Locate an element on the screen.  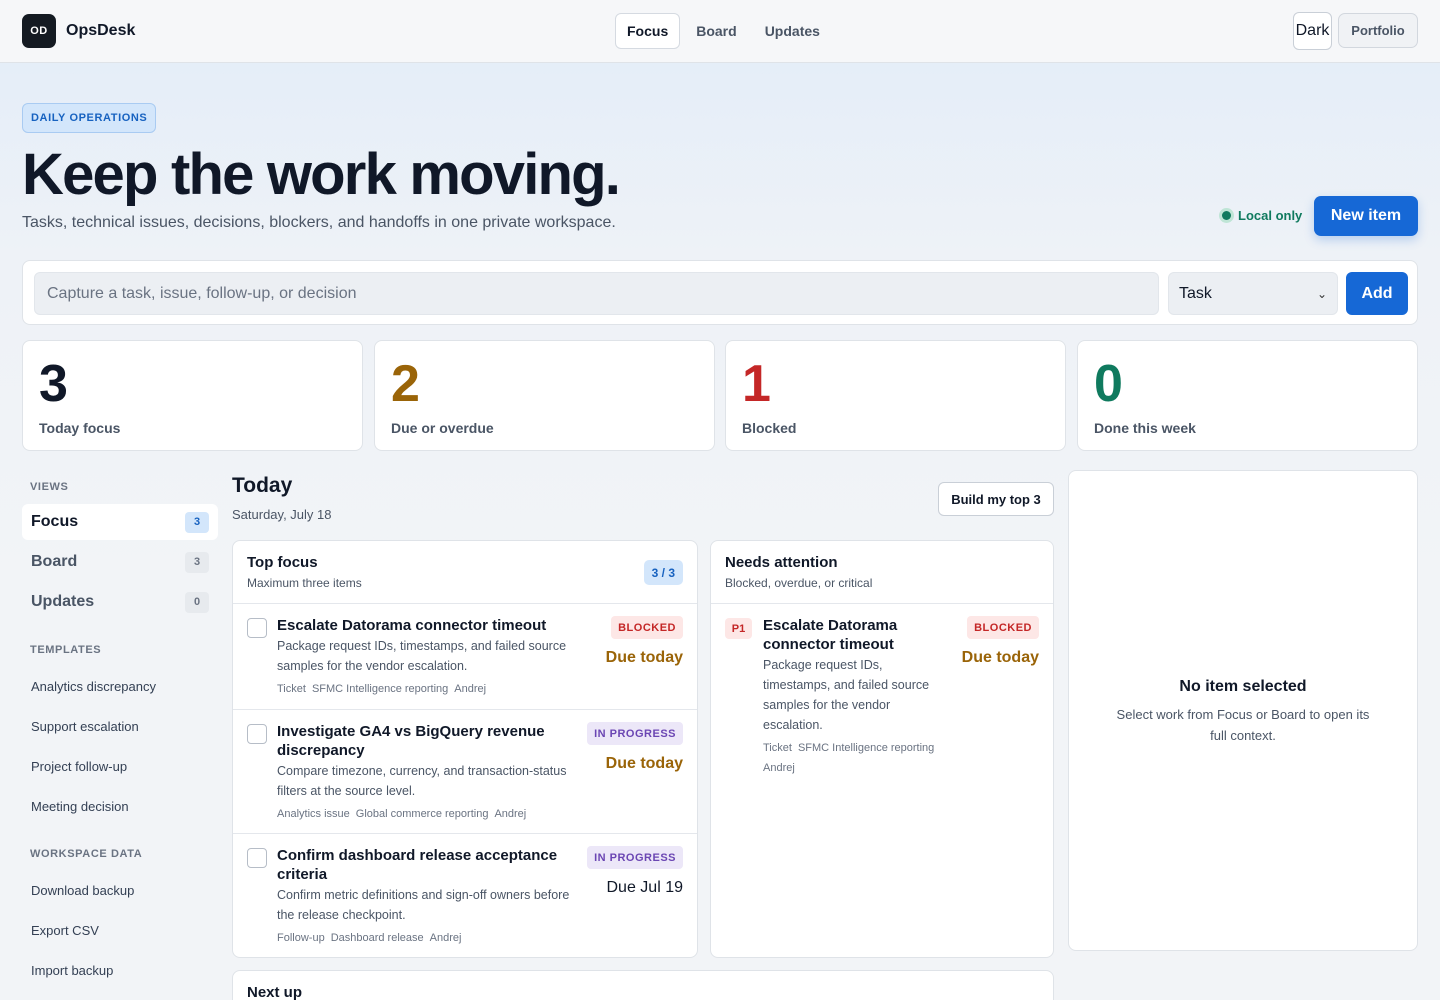
focus-count-badge: 3 / 3 is located at coordinates (663, 572).